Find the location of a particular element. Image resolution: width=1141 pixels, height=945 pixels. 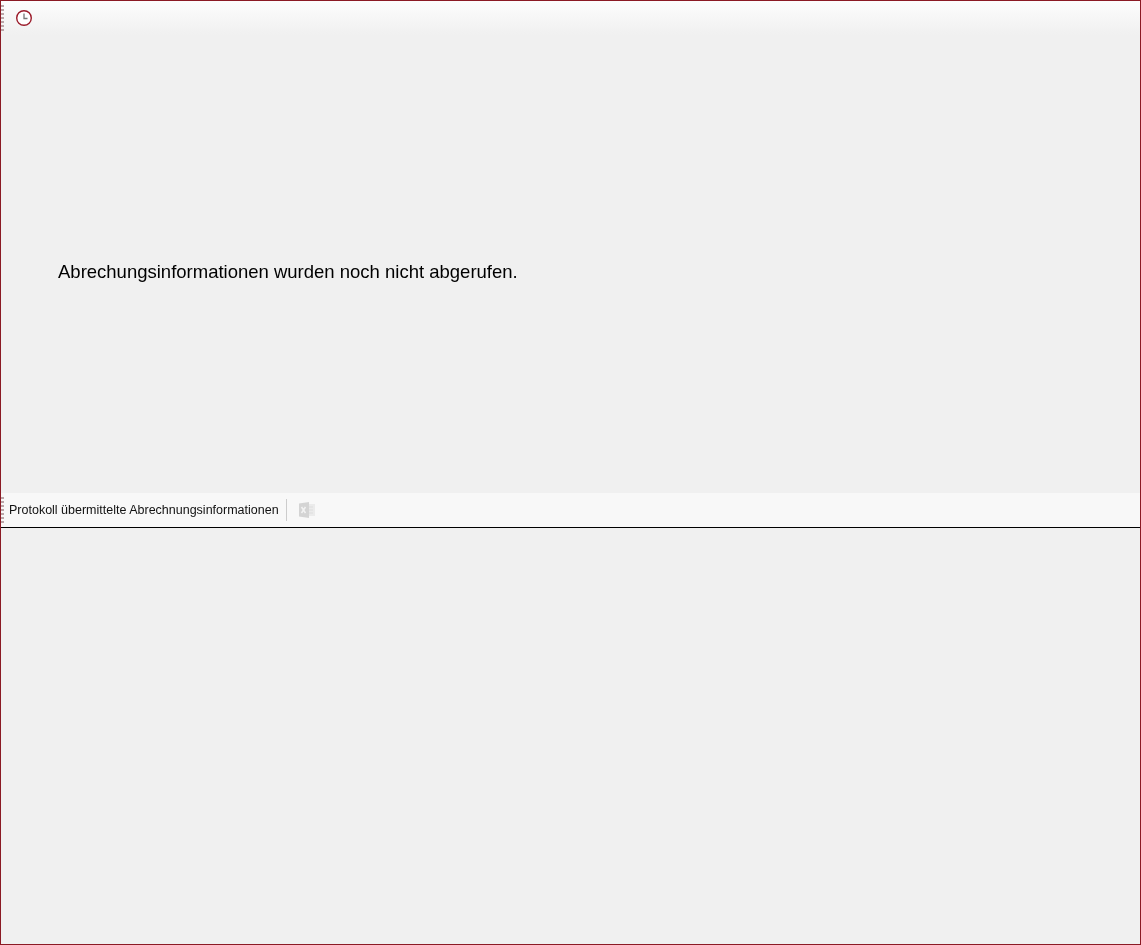

clock-icon is located at coordinates (24, 18).